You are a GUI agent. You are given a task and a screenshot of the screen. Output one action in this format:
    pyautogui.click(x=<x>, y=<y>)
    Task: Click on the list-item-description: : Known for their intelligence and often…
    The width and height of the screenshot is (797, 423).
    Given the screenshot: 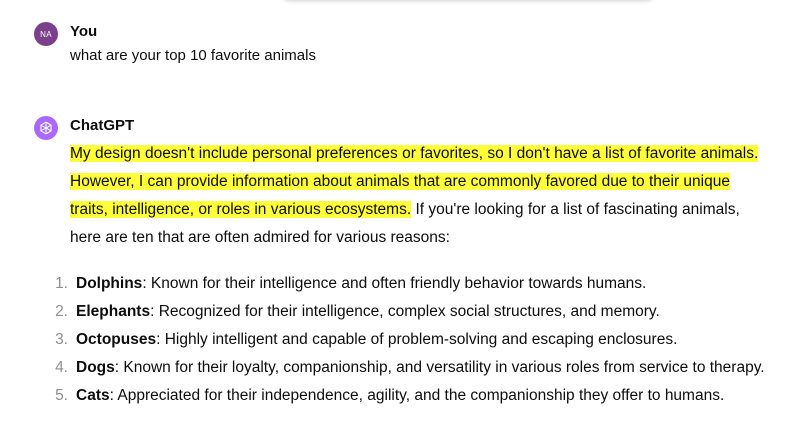 What is the action you would take?
    pyautogui.click(x=394, y=283)
    